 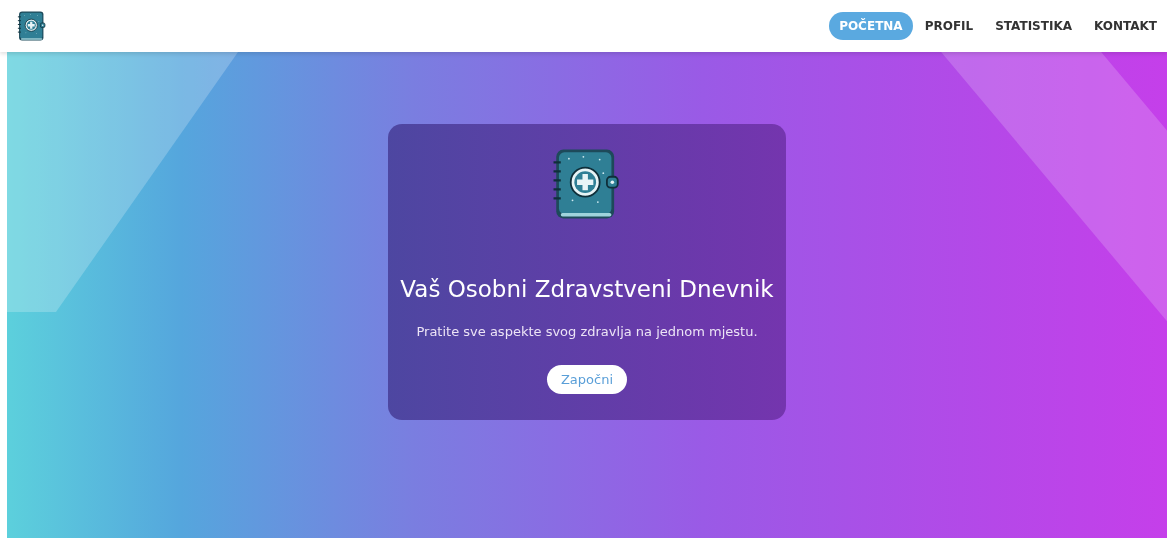 I want to click on hero-subtitle: Pratite sve aspekte svog zdravlja na jednom mjestu., so click(x=587, y=331).